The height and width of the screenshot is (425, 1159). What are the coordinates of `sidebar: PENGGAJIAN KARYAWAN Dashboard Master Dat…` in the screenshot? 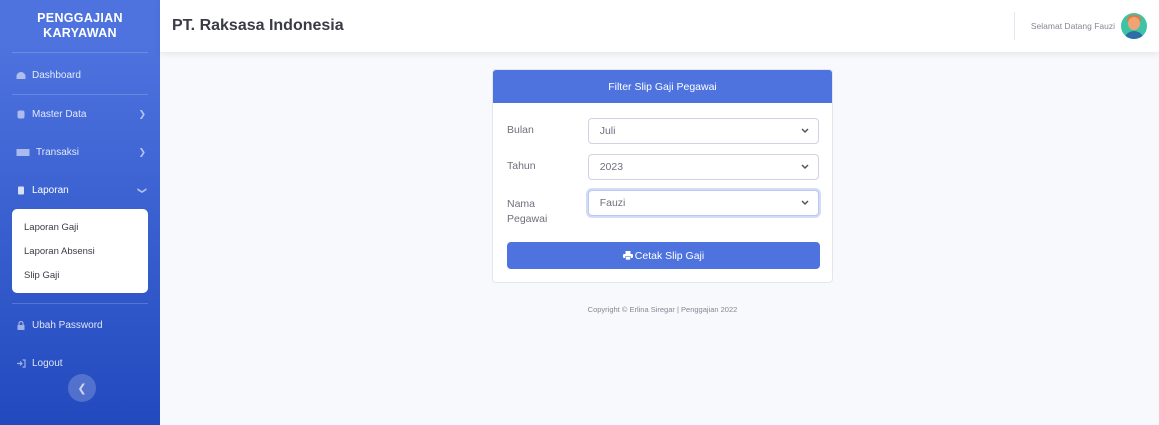 It's located at (80, 212).